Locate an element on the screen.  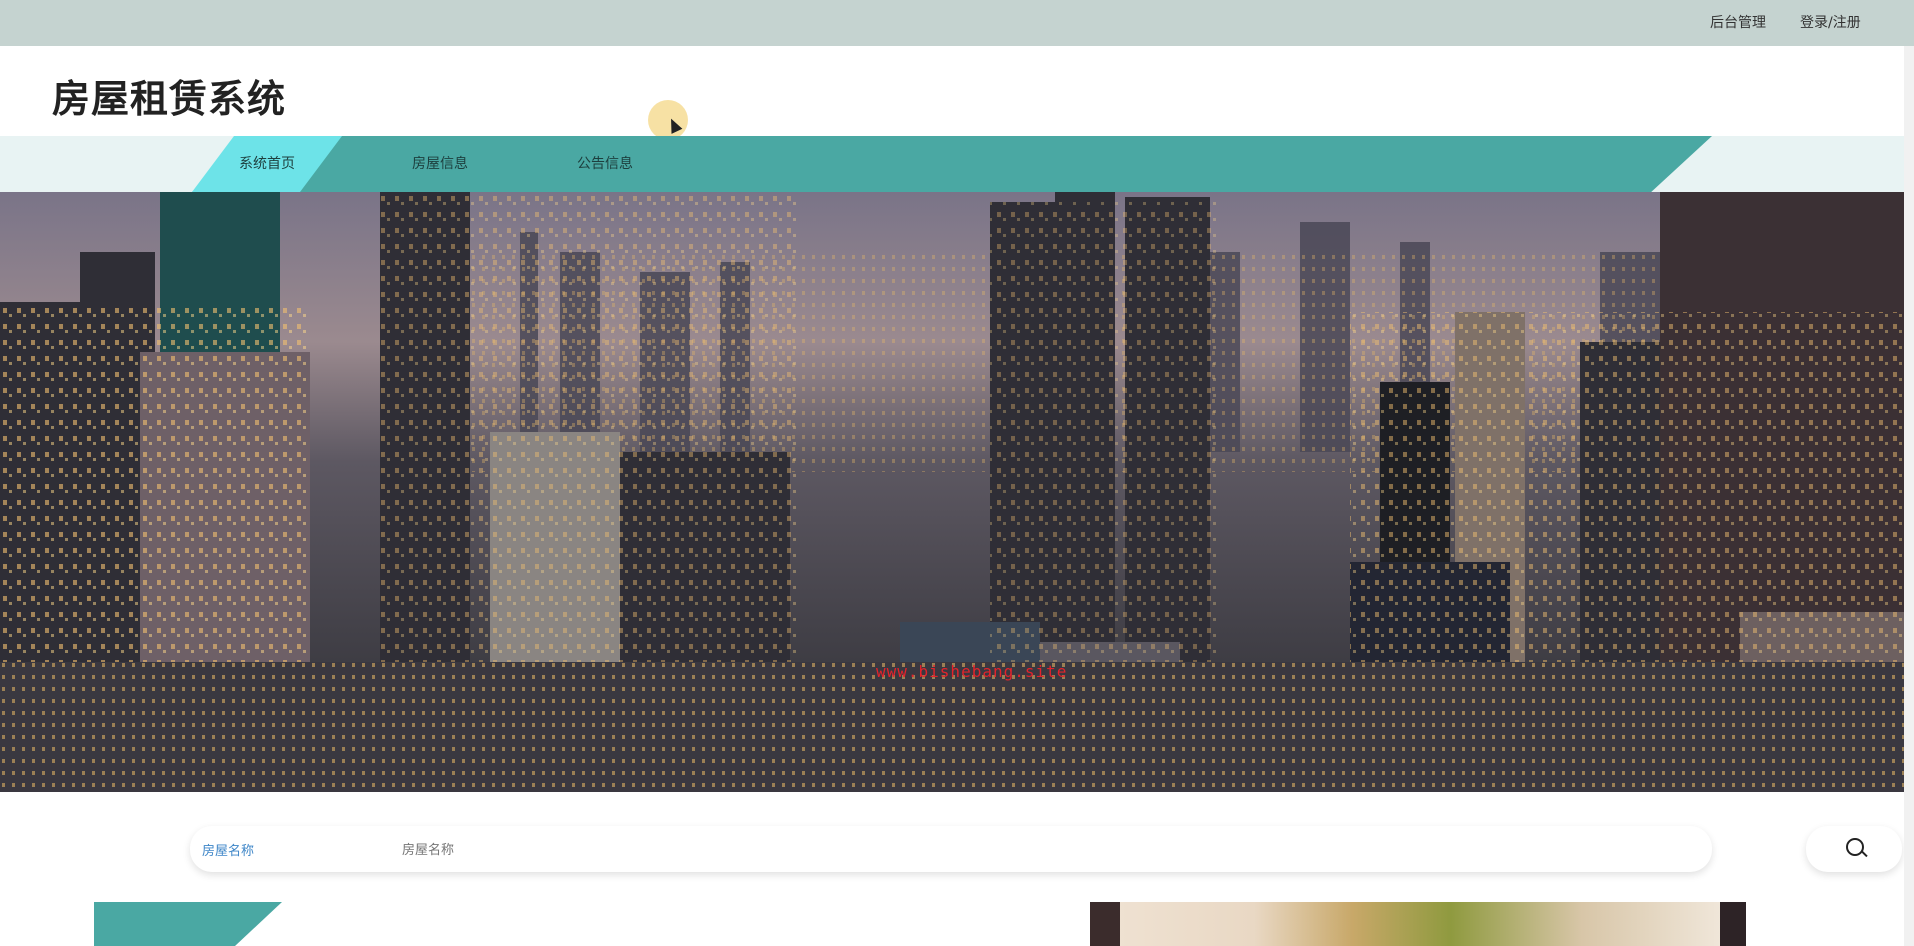
thumbnail-frame-left is located at coordinates (1105, 924).